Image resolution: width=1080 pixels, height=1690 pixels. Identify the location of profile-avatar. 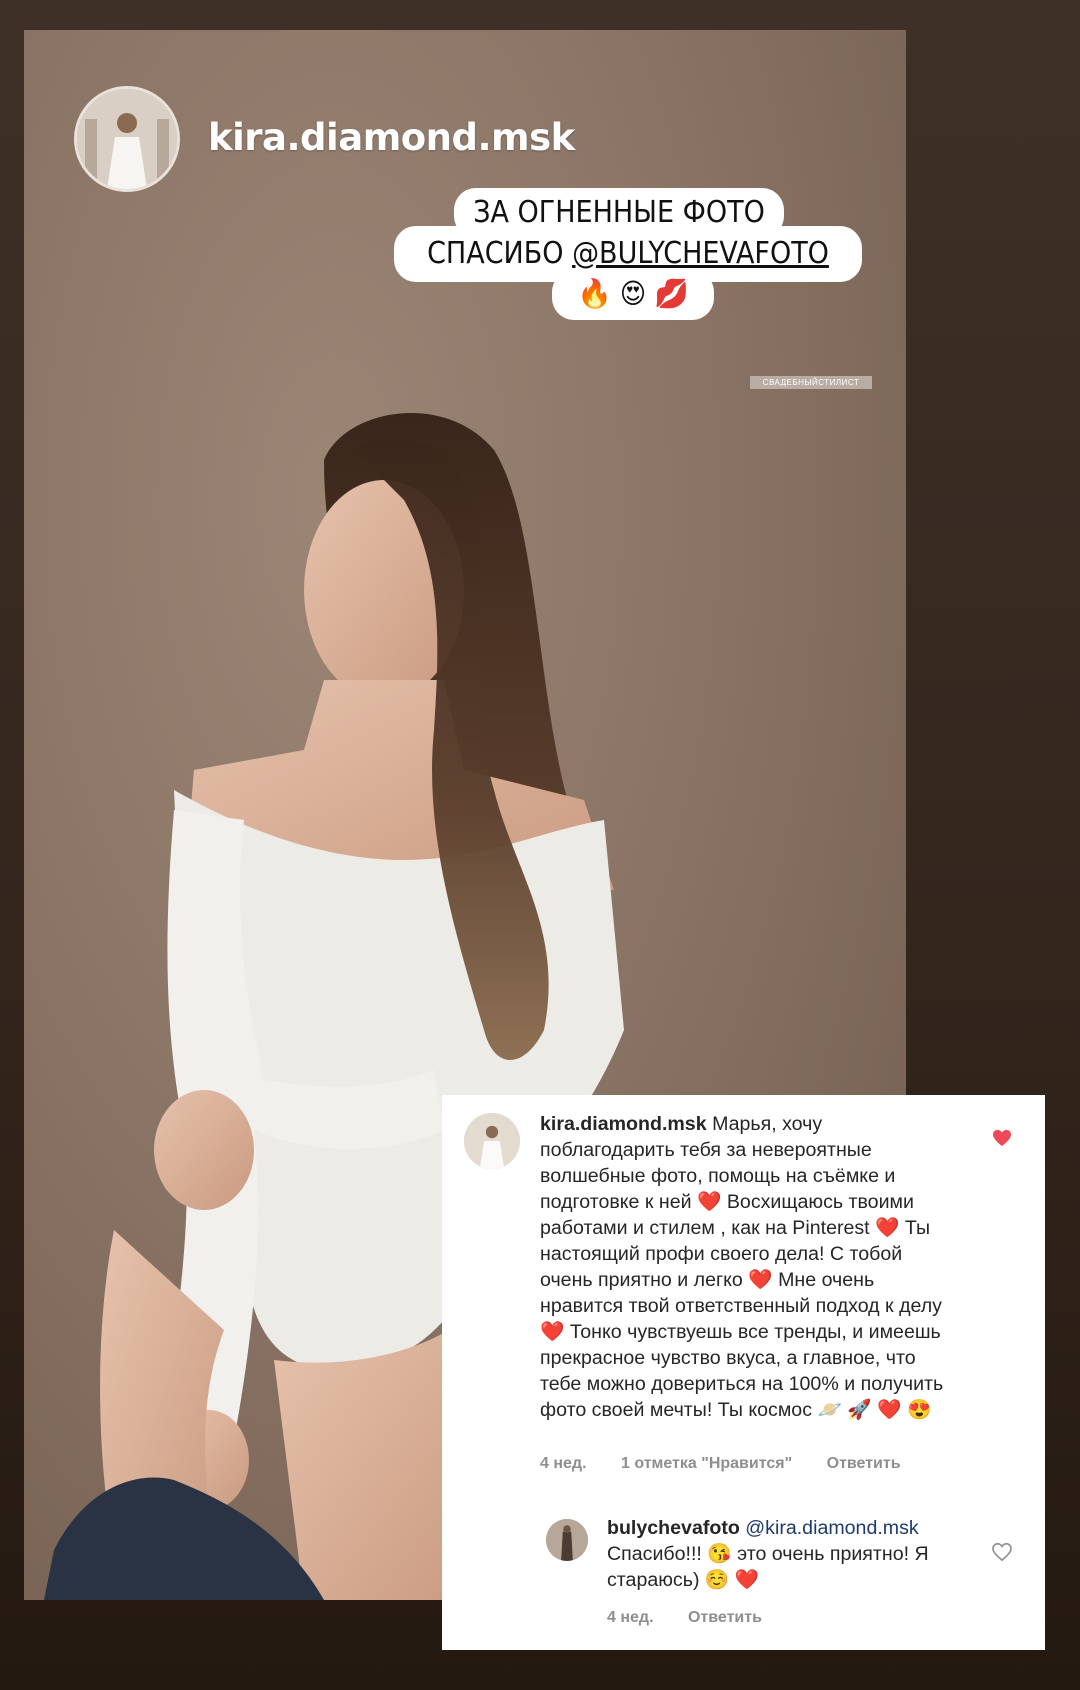
(127, 139).